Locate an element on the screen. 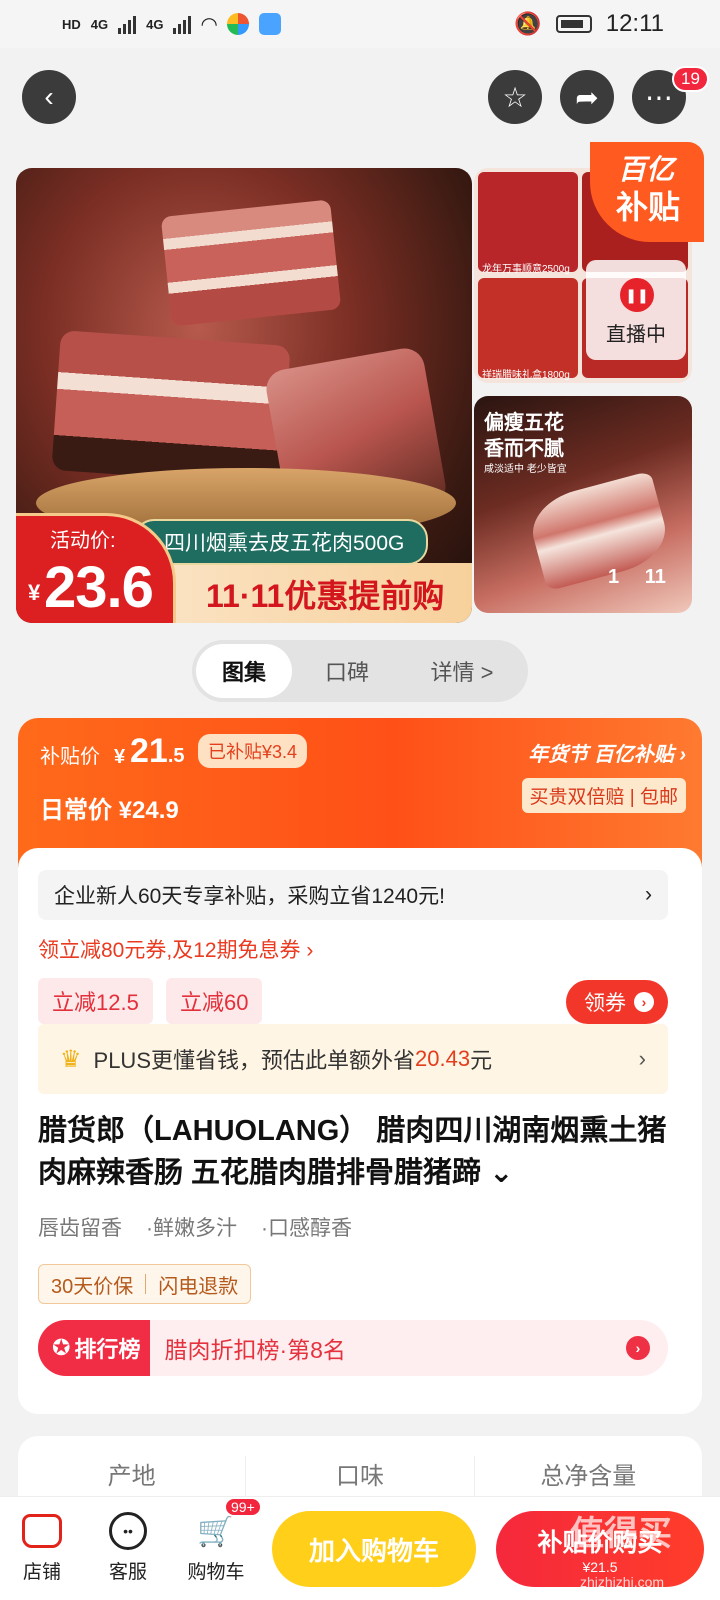  favorite-button: ☆ is located at coordinates (515, 97).